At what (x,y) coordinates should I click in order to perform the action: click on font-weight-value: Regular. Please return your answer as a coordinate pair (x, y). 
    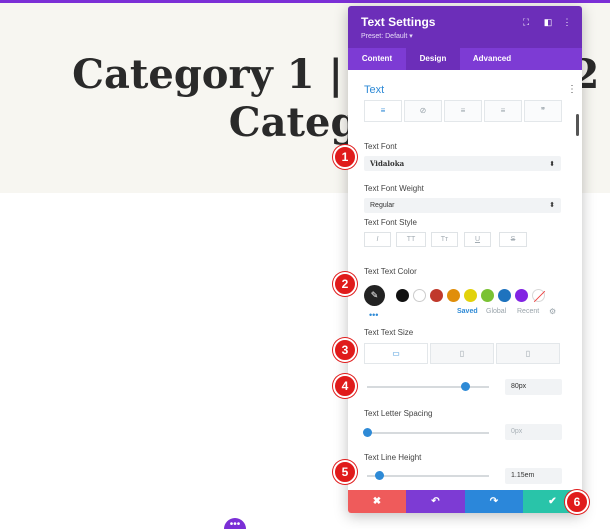
    Looking at the image, I should click on (382, 205).